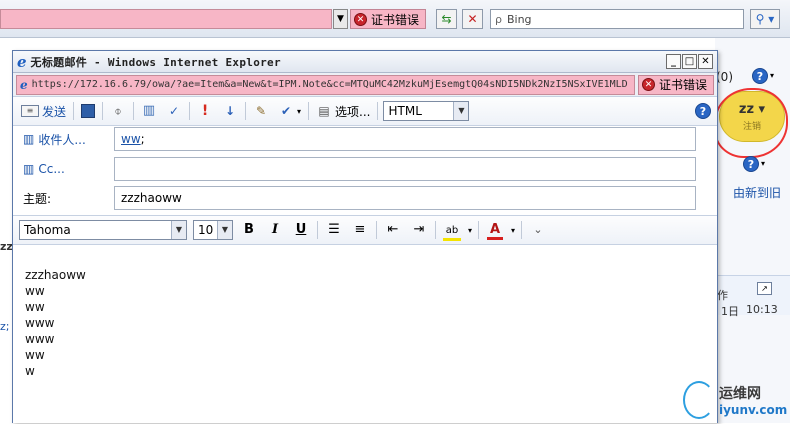 This screenshot has height=424, width=790. Describe the element at coordinates (736, 399) in the screenshot. I see `site-watermark: 运维网 iyunv.com` at that location.